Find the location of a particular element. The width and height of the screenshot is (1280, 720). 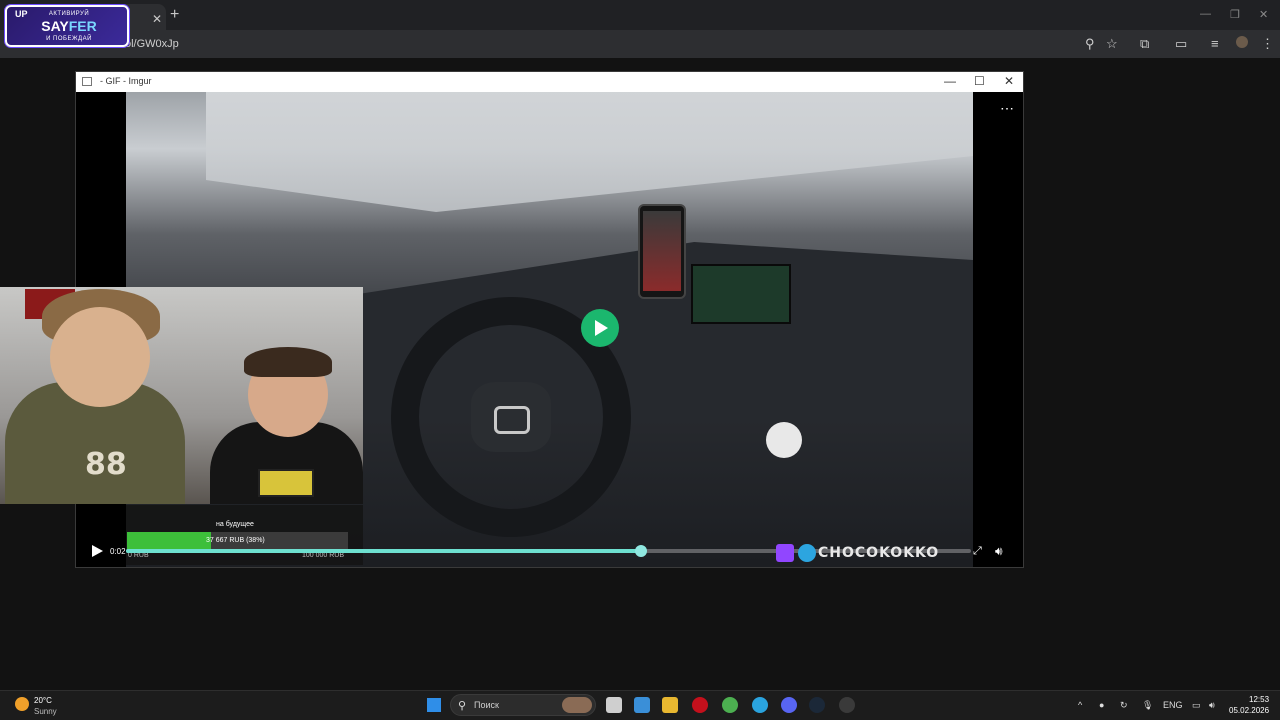

logo-brand-b: FER is located at coordinates (82, 26).